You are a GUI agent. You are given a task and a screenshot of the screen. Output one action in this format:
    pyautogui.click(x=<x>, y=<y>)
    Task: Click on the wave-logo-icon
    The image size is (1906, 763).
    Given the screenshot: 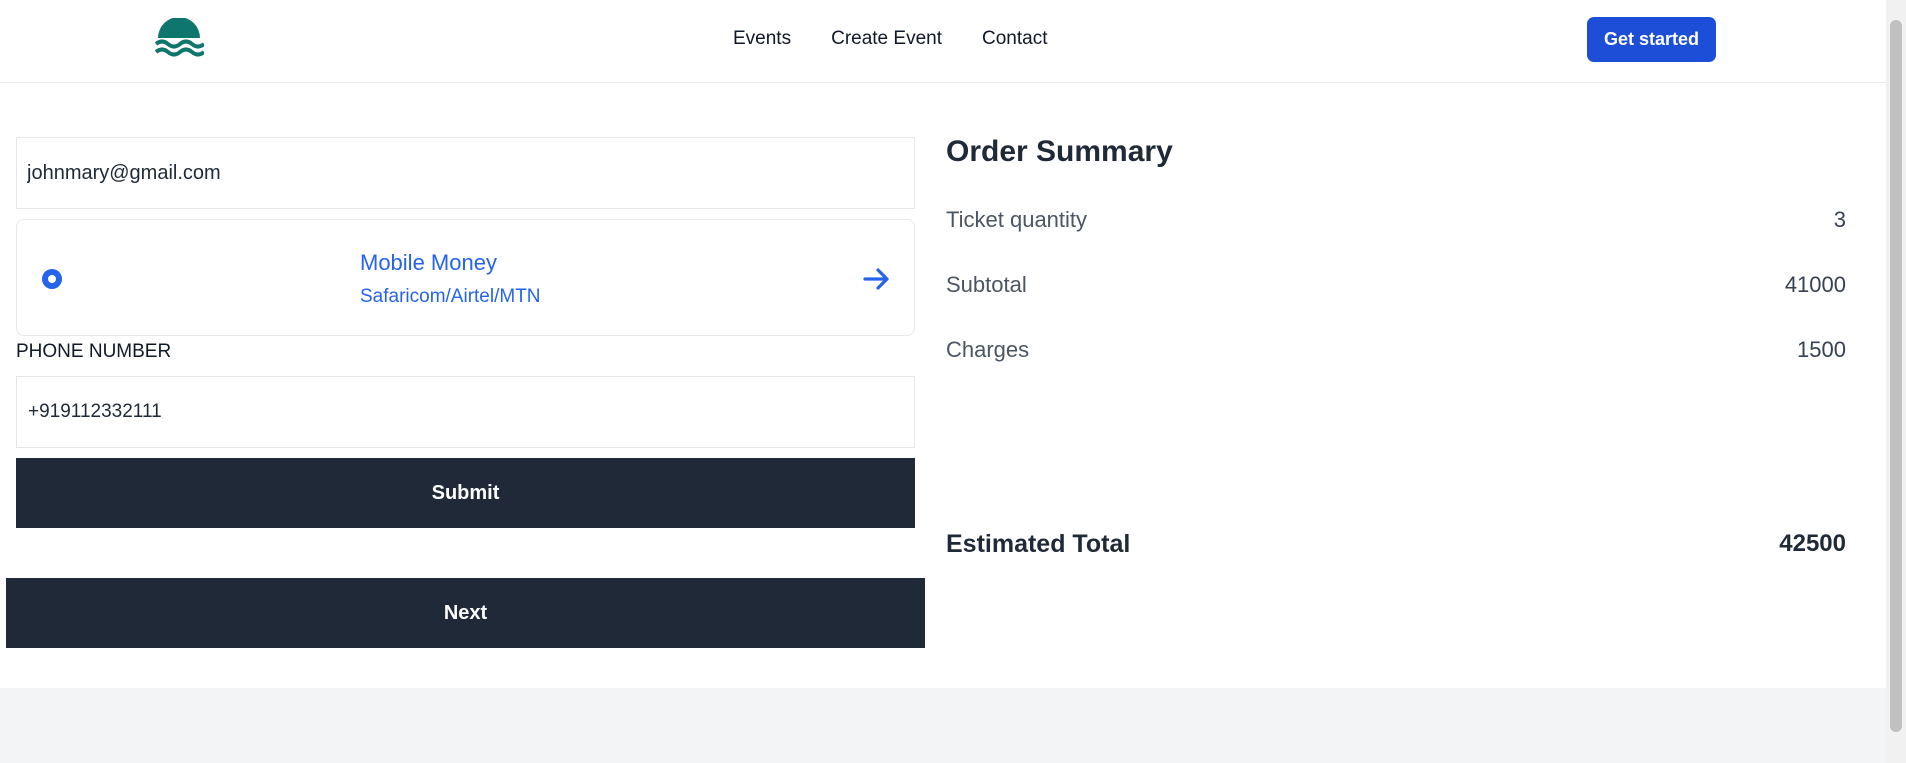 What is the action you would take?
    pyautogui.click(x=179, y=40)
    